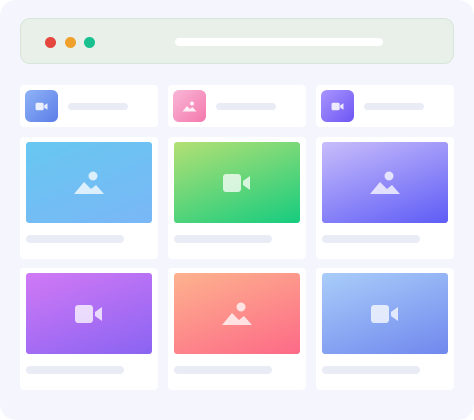  What do you see at coordinates (50, 42) in the screenshot?
I see `close-window-button` at bounding box center [50, 42].